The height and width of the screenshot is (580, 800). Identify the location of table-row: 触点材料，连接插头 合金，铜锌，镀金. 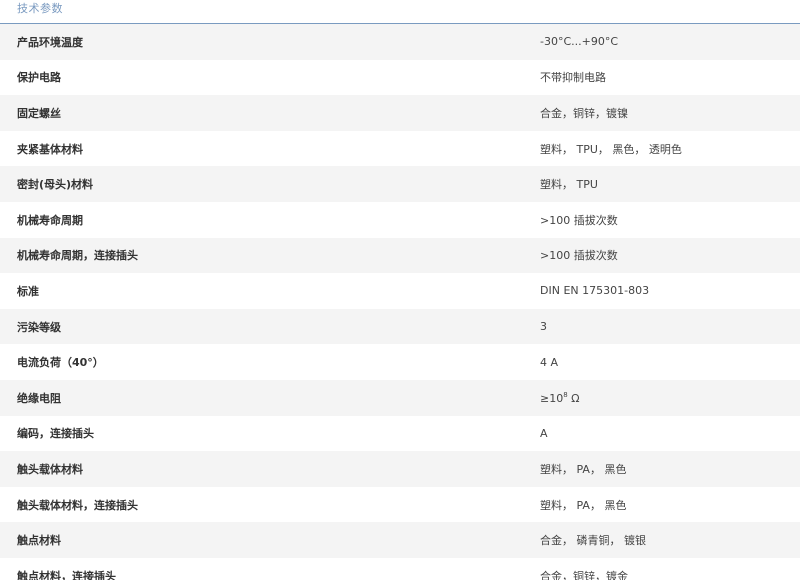
(400, 568).